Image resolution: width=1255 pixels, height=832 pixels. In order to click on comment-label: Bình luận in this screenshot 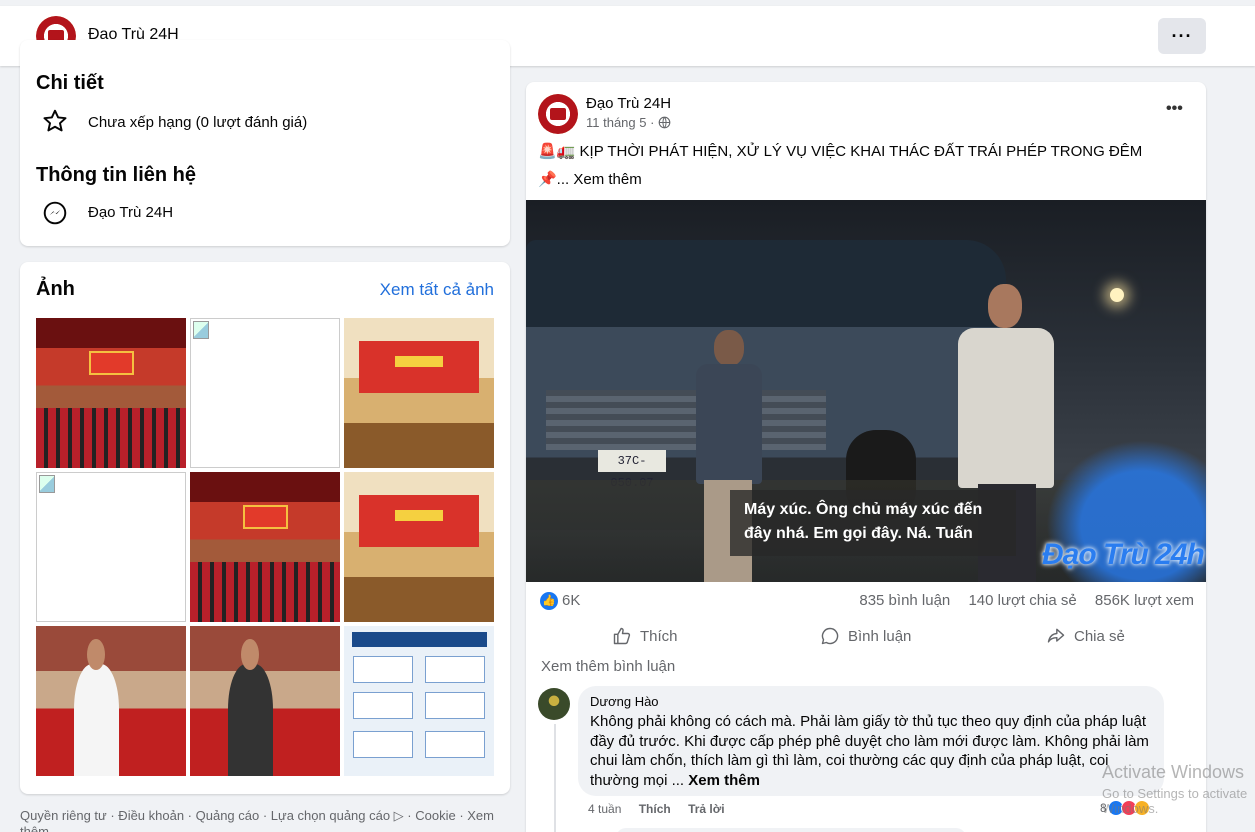, I will do `click(880, 636)`.